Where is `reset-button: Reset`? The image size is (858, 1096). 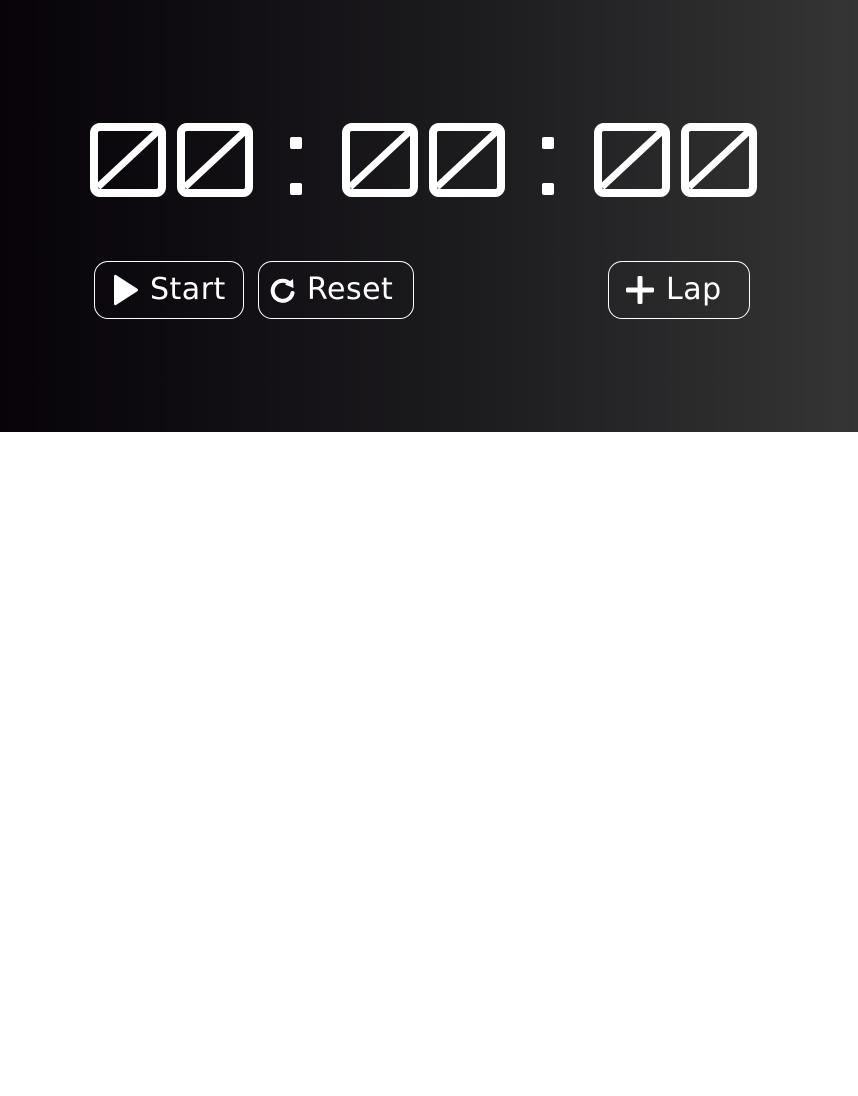
reset-button: Reset is located at coordinates (336, 290).